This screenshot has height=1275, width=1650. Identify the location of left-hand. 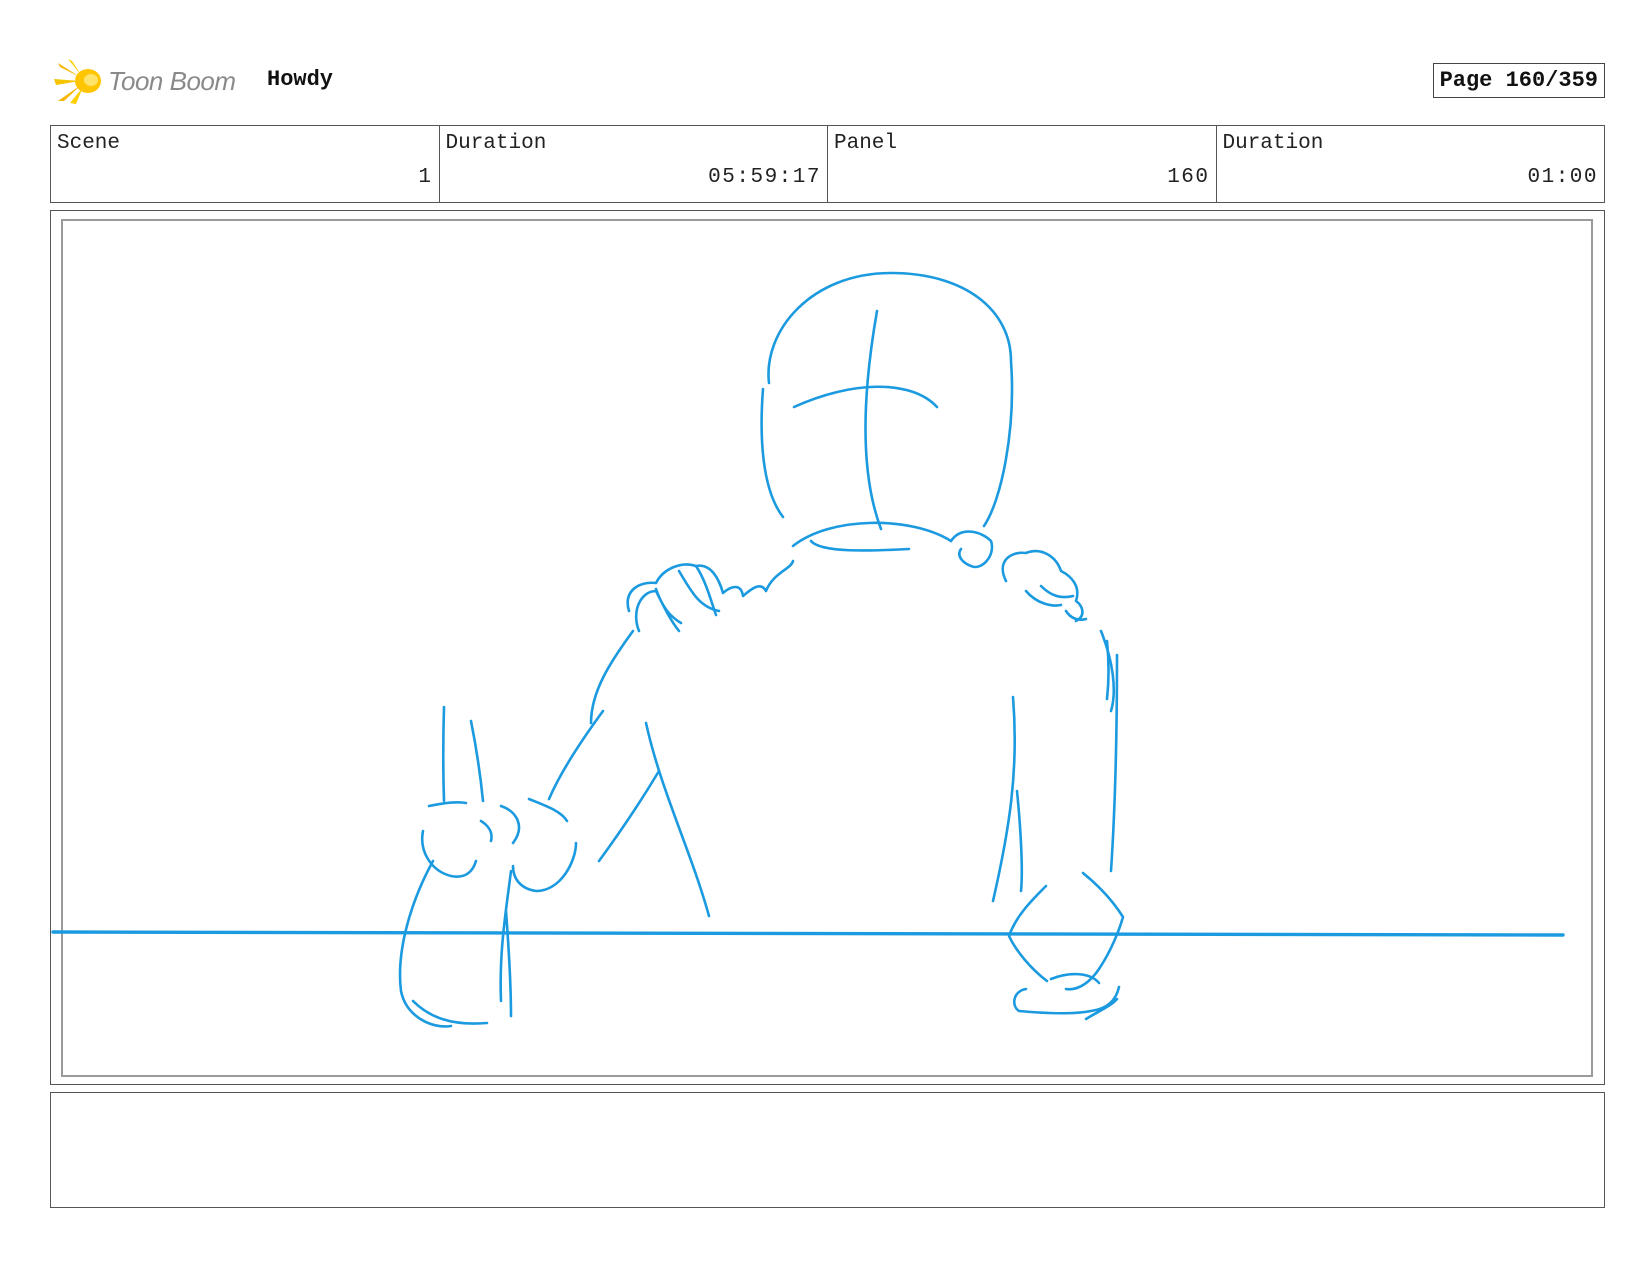
(710, 586).